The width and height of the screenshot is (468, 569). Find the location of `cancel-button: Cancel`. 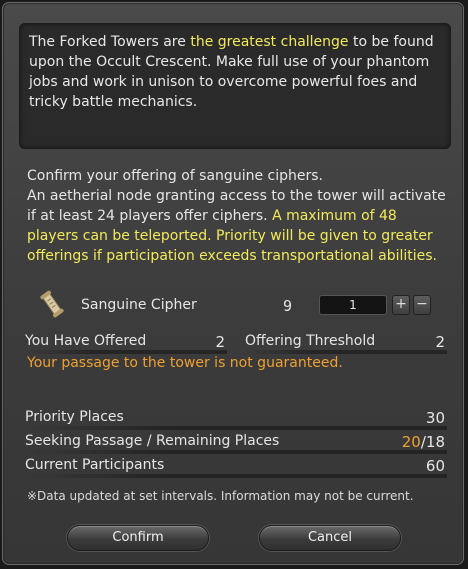

cancel-button: Cancel is located at coordinates (330, 538).